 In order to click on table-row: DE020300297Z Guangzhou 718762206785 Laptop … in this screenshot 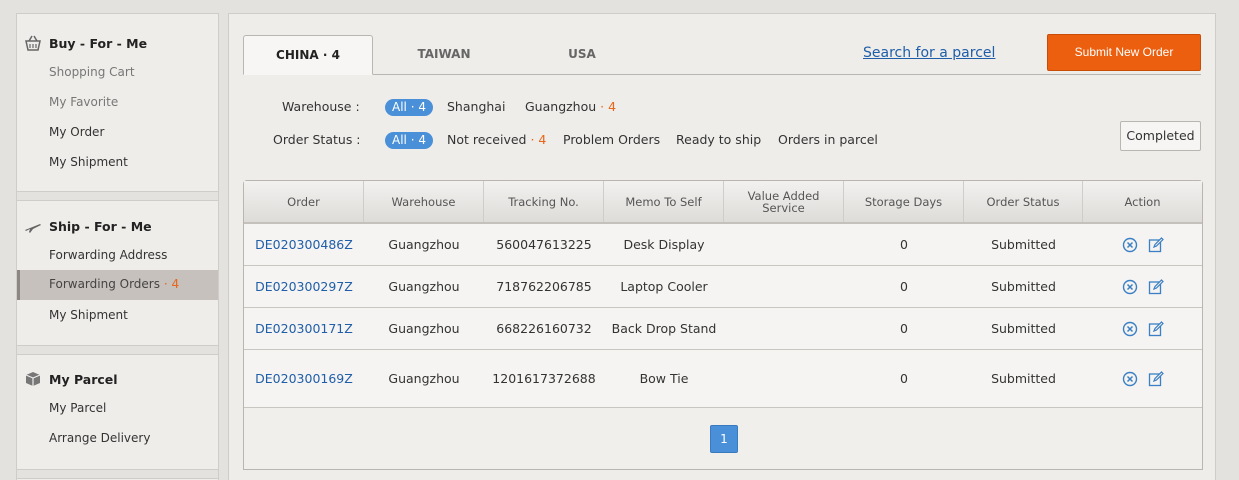, I will do `click(723, 287)`.